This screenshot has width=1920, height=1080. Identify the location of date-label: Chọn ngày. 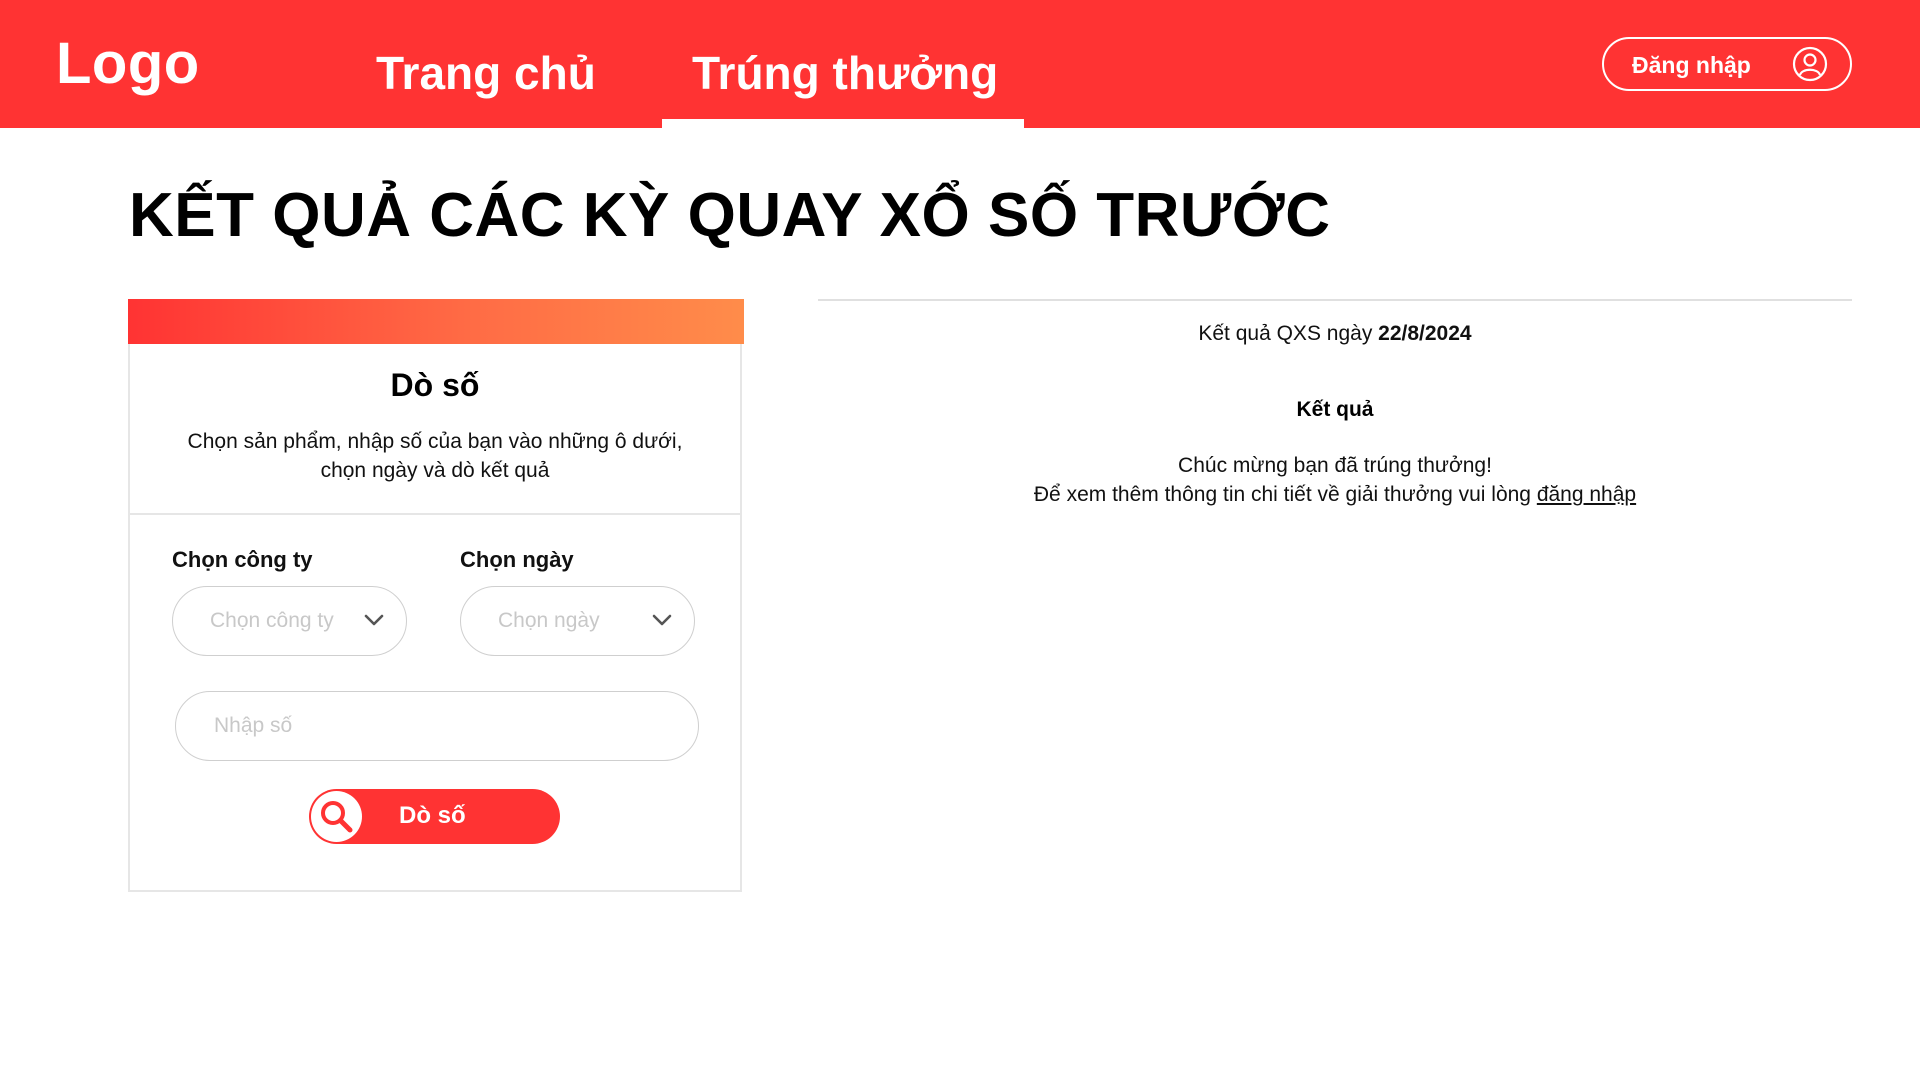
(517, 559).